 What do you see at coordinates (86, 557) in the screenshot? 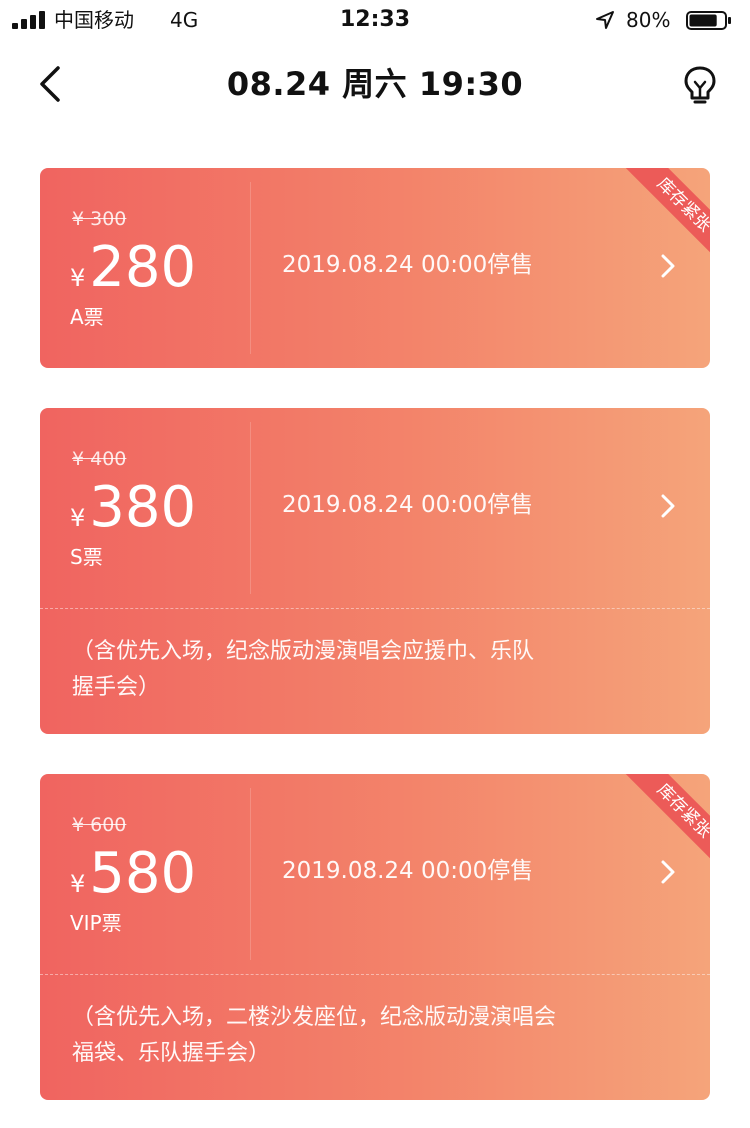
I see `ticket-name: S票` at bounding box center [86, 557].